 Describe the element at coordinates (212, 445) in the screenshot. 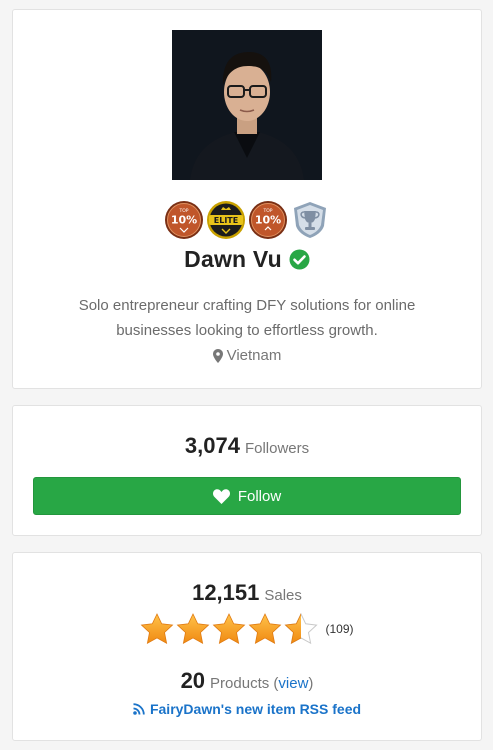

I see `followers-count: 3,074` at that location.